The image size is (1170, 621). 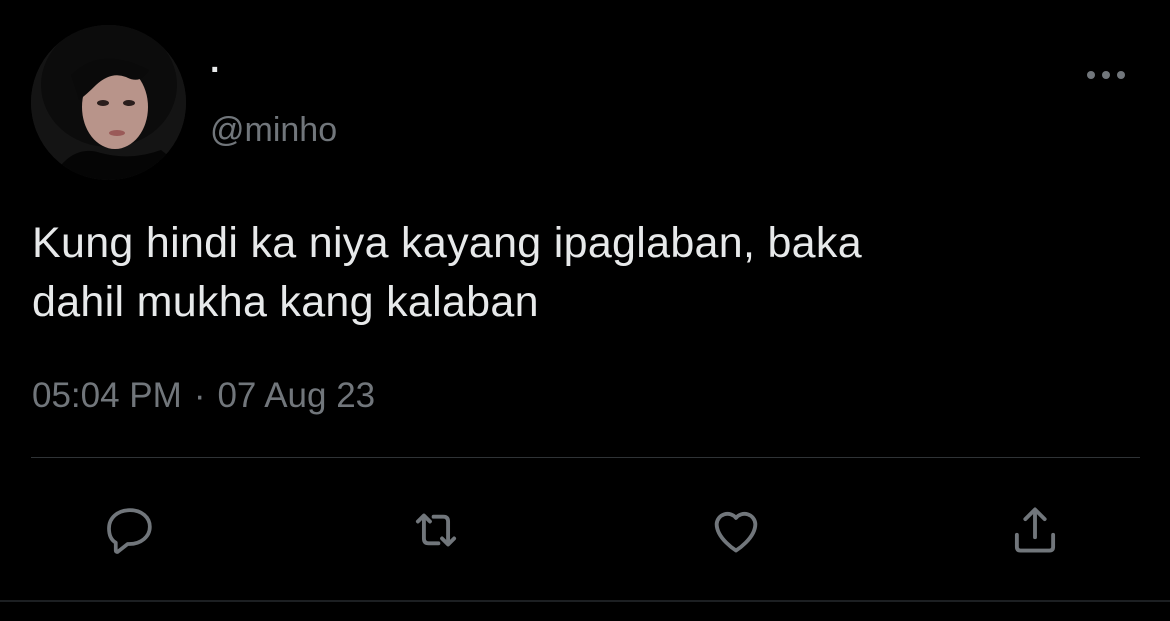 What do you see at coordinates (296, 395) in the screenshot?
I see `tweet-date: 07 Aug 23` at bounding box center [296, 395].